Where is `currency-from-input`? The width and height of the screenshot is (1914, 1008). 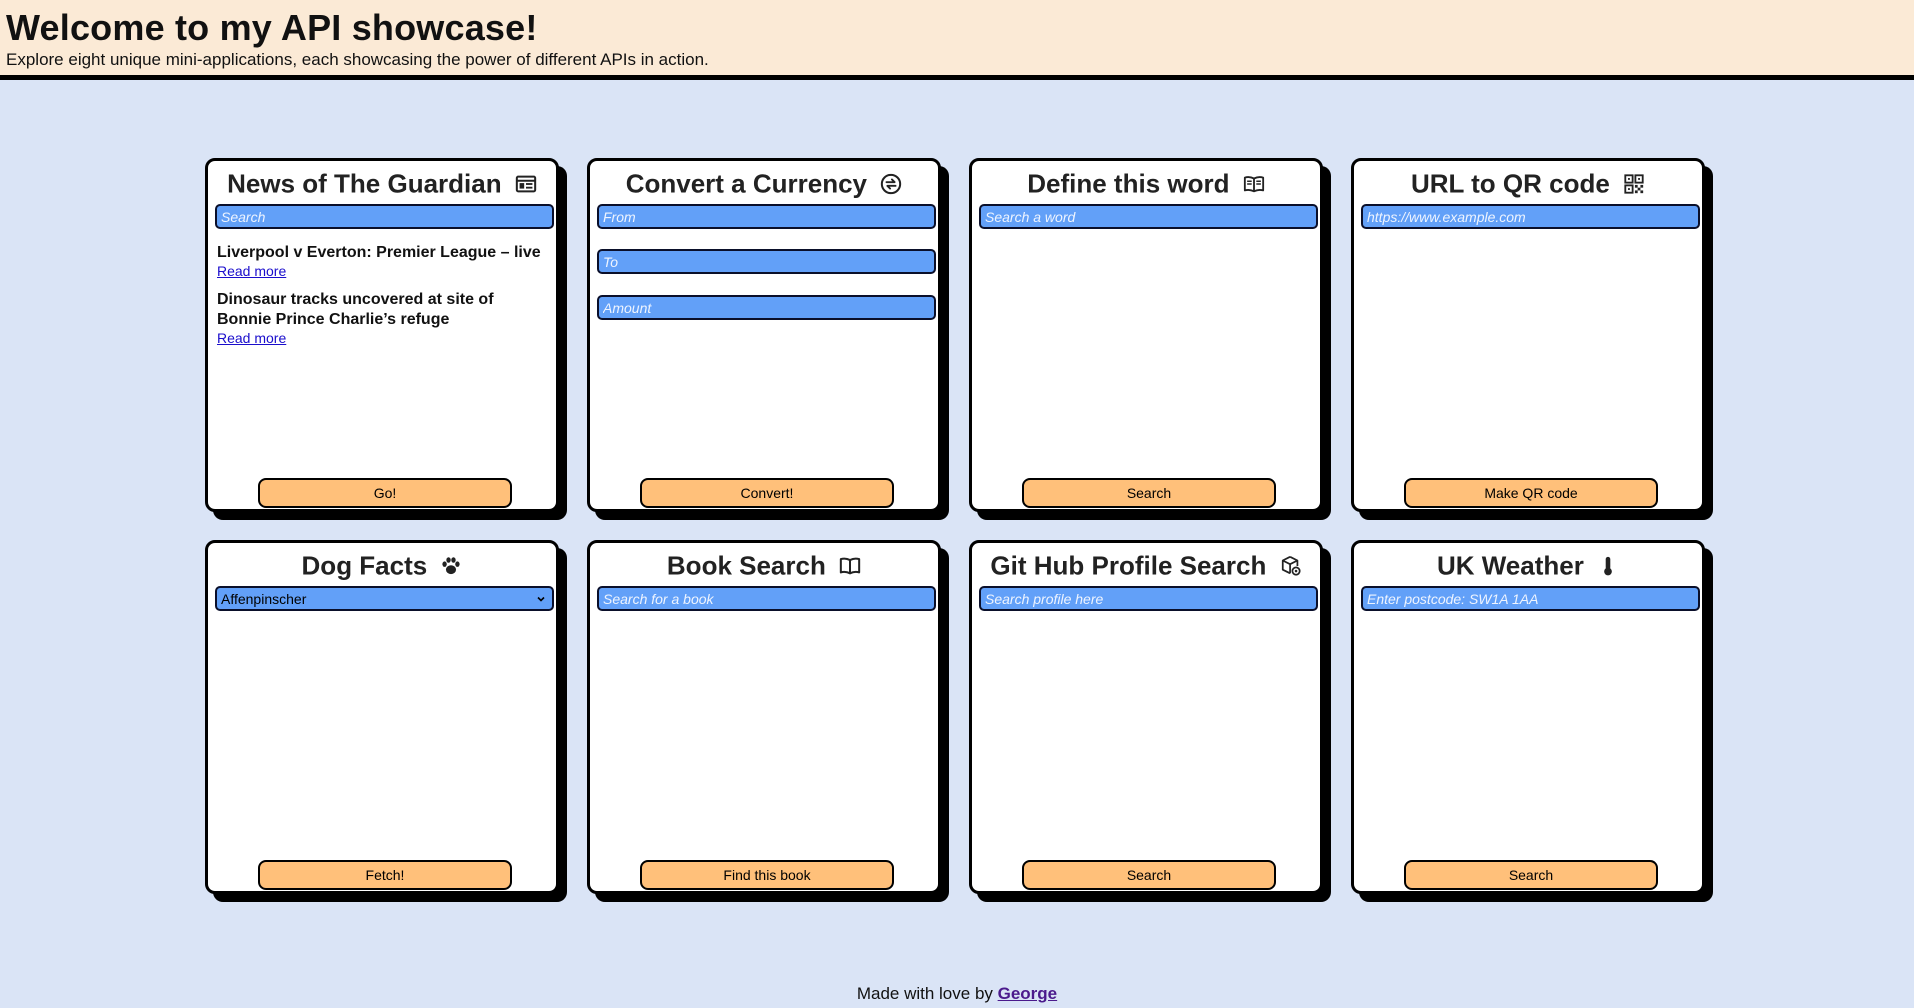 currency-from-input is located at coordinates (766, 216).